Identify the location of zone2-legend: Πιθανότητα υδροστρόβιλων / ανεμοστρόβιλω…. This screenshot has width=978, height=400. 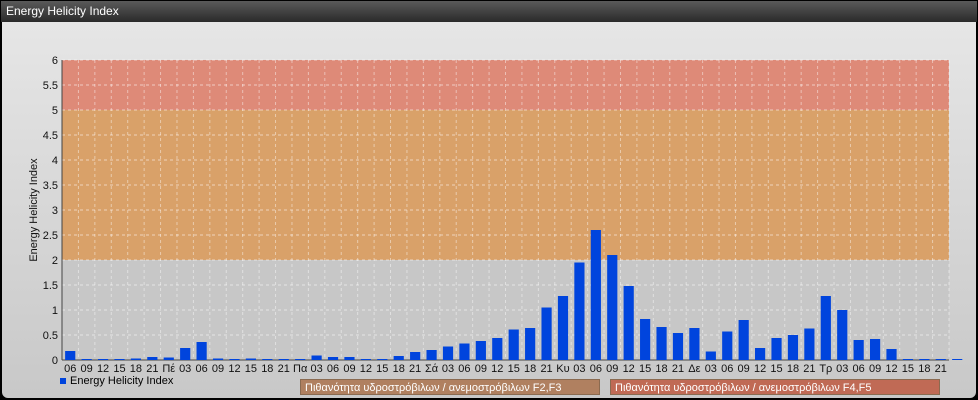
(775, 387).